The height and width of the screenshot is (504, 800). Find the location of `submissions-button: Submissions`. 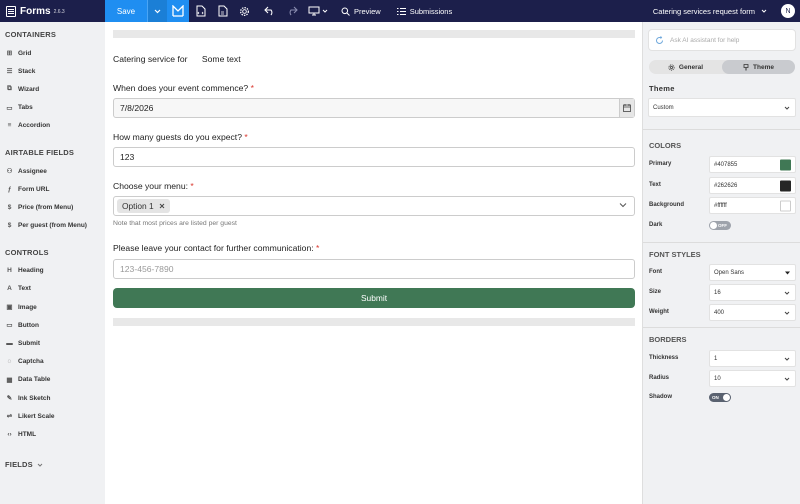

submissions-button: Submissions is located at coordinates (425, 11).